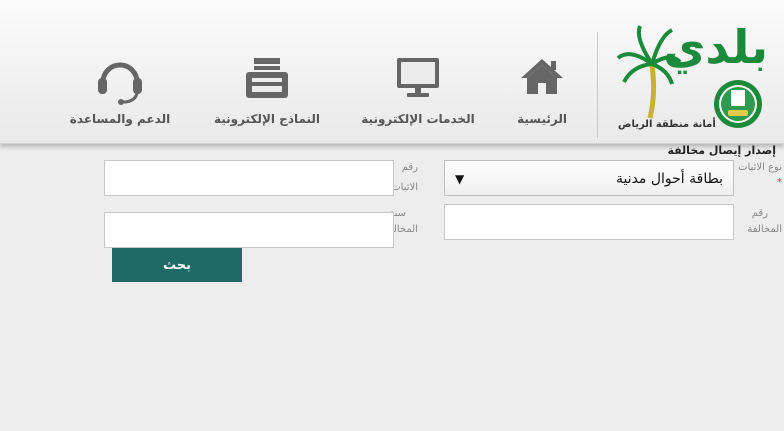 The image size is (784, 431). What do you see at coordinates (267, 78) in the screenshot?
I see `printer-icon` at bounding box center [267, 78].